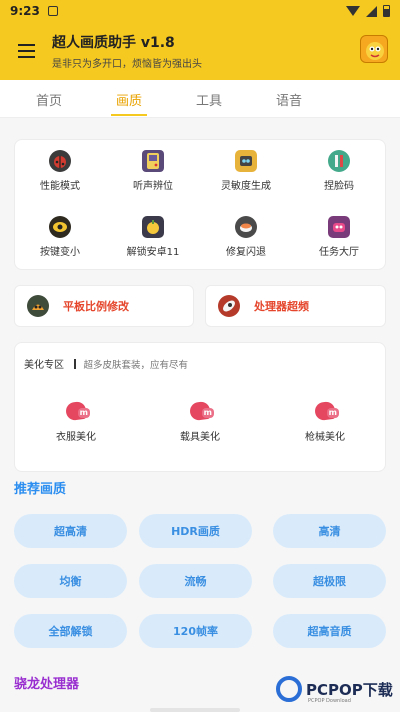  I want to click on beauty-header: 美化专区 超多皮肤套装，应有尽有, so click(106, 363).